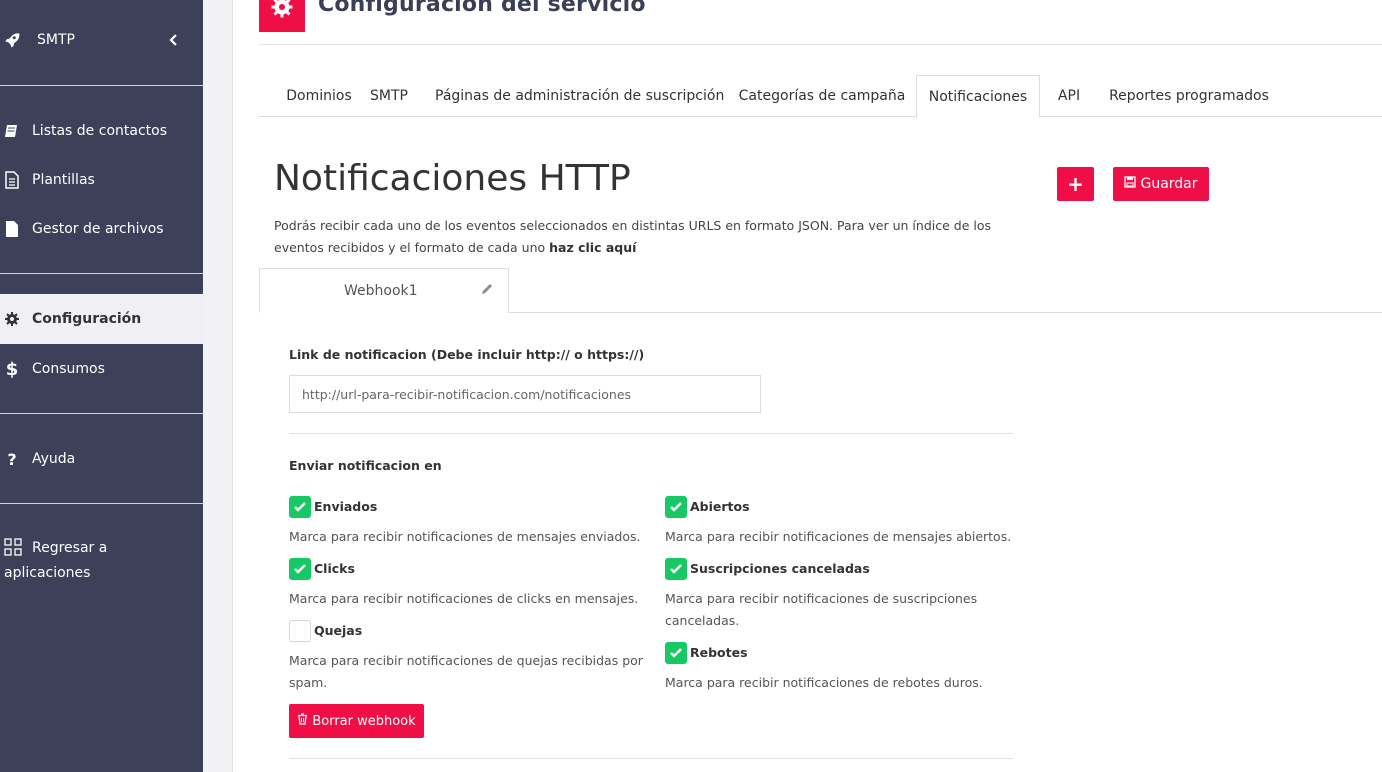 This screenshot has height=772, width=1382. Describe the element at coordinates (63, 180) in the screenshot. I see `sidebar-item-label: Plantillas` at that location.